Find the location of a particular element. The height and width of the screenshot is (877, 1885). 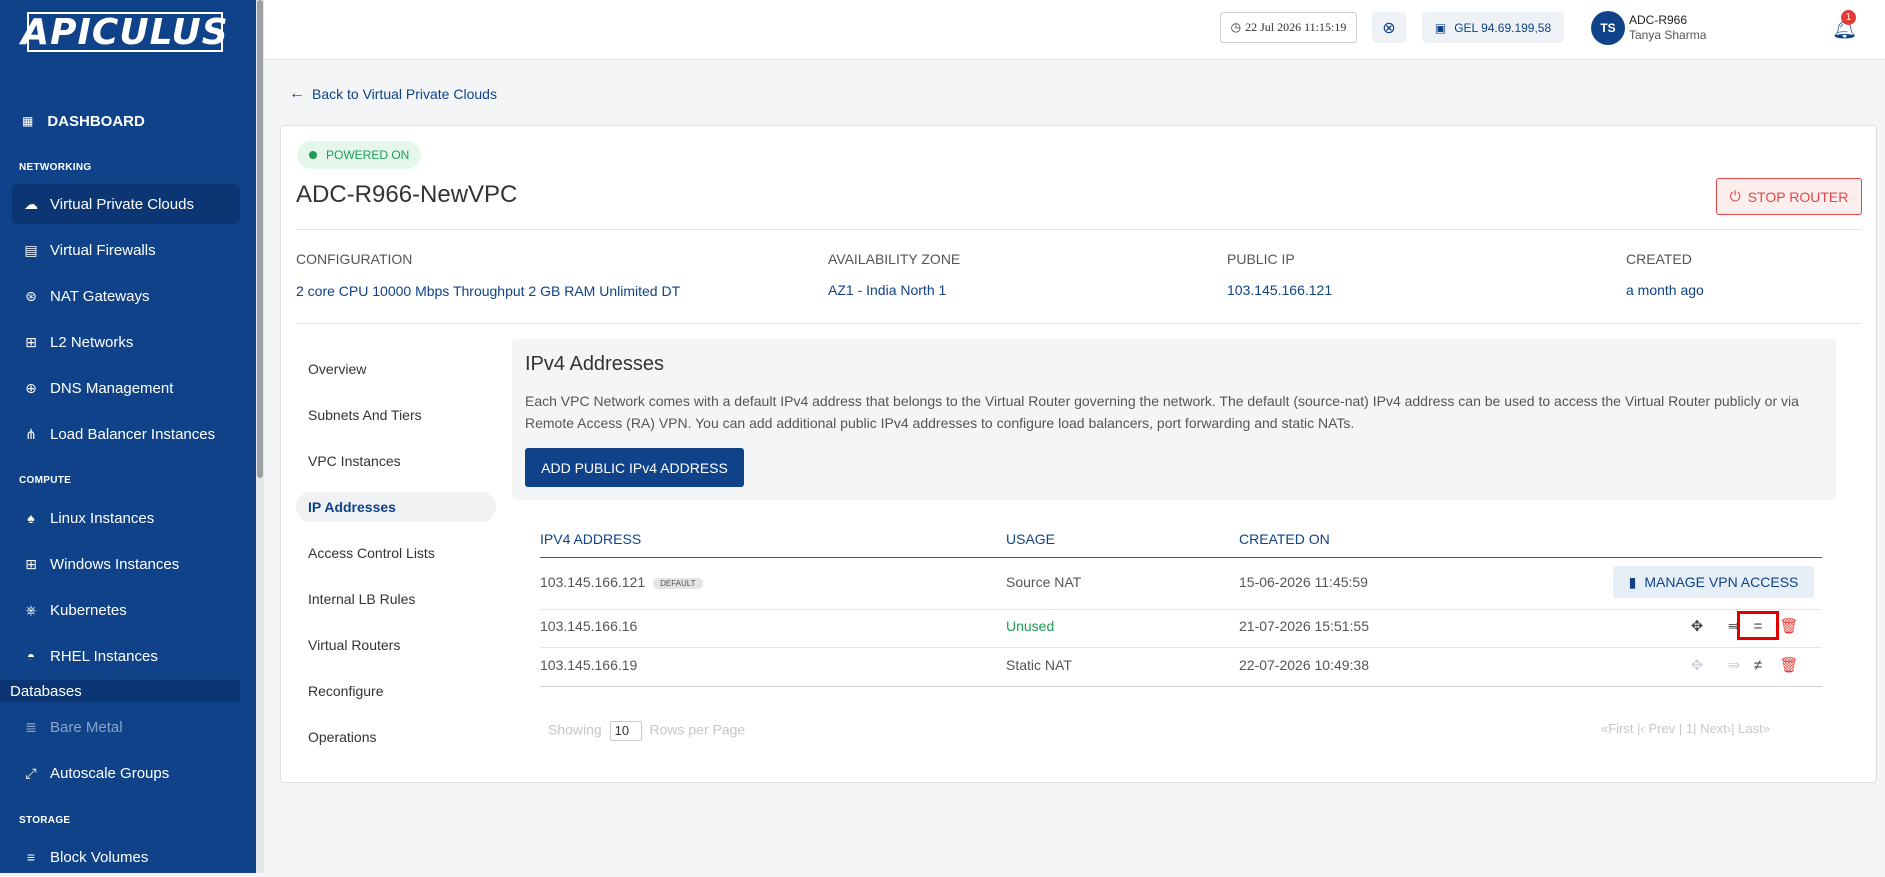

back-link: ← Back to Virtual Private Clouds is located at coordinates (393, 94).